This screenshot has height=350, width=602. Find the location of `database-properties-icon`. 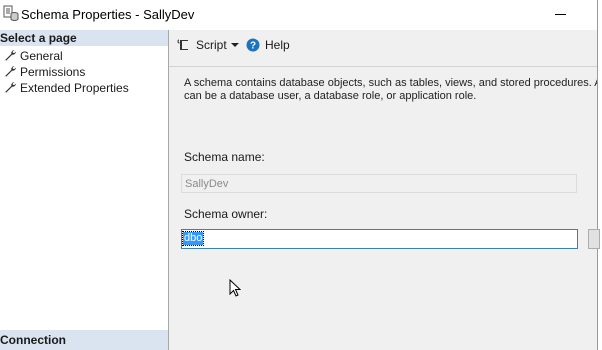

database-properties-icon is located at coordinates (11, 13).